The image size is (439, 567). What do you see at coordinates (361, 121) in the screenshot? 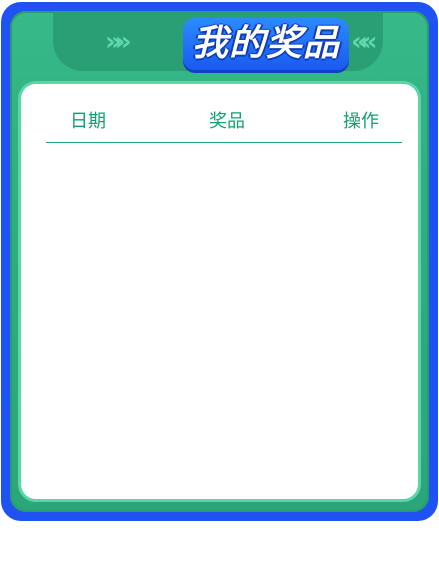
I see `column-header-action: 操作` at bounding box center [361, 121].